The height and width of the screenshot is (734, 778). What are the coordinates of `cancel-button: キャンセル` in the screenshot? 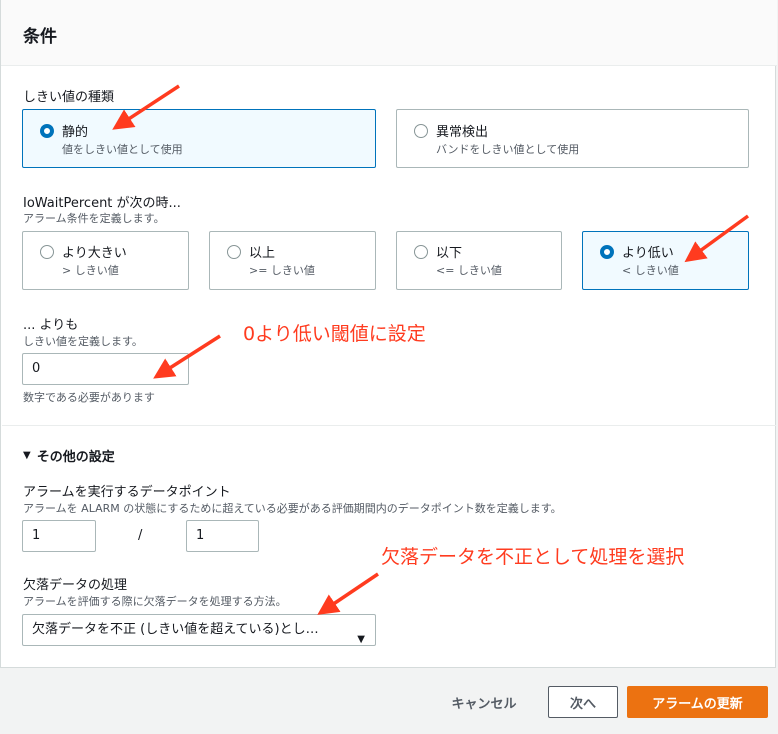 It's located at (484, 702).